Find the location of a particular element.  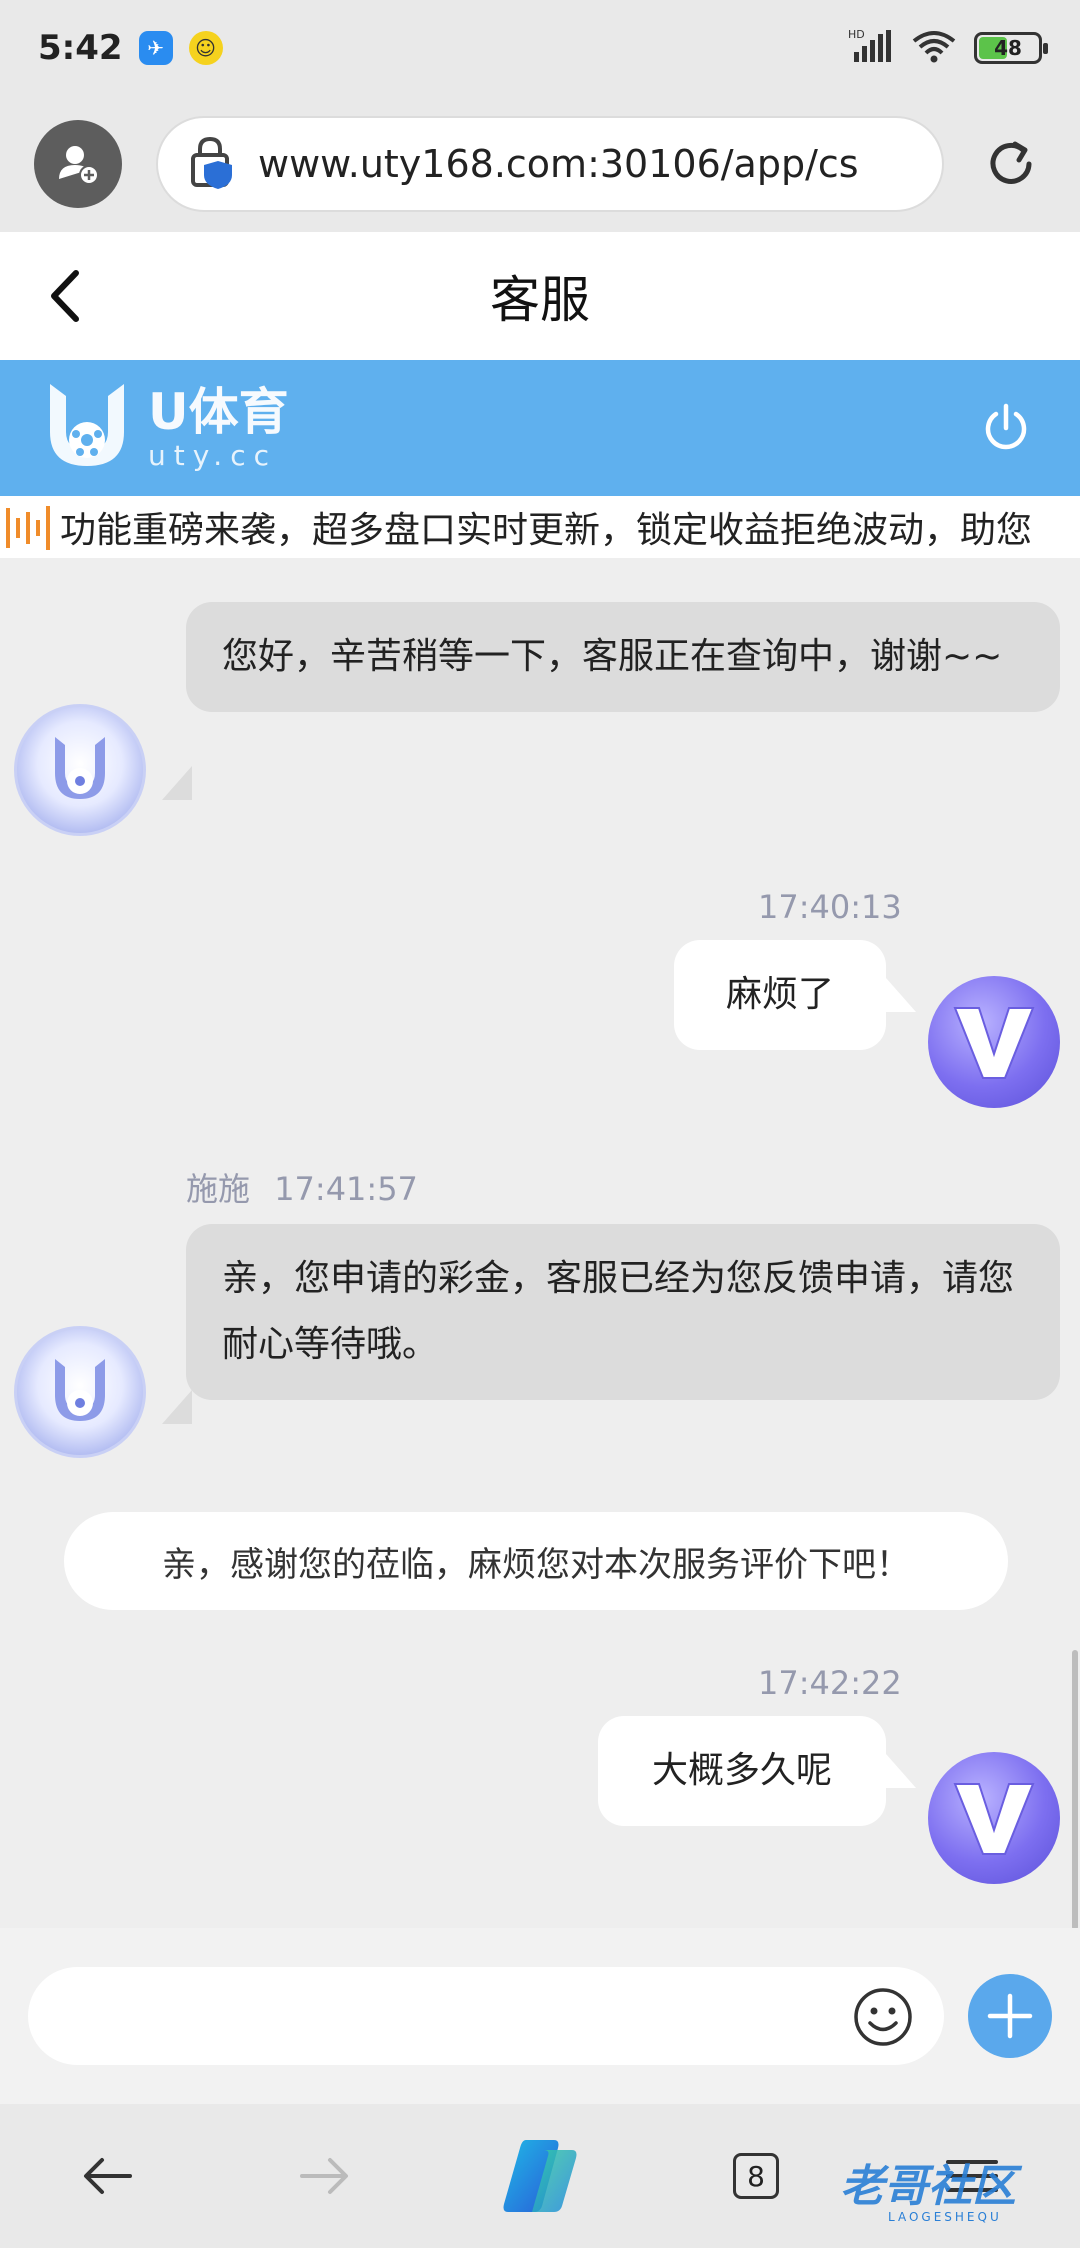

battery-icon: 48 is located at coordinates (1011, 48).